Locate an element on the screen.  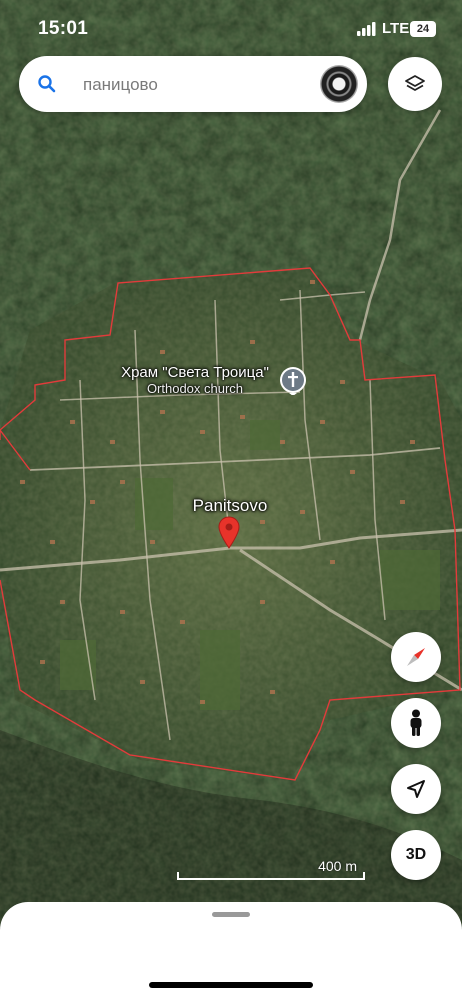
network-label: LTE is located at coordinates (396, 28).